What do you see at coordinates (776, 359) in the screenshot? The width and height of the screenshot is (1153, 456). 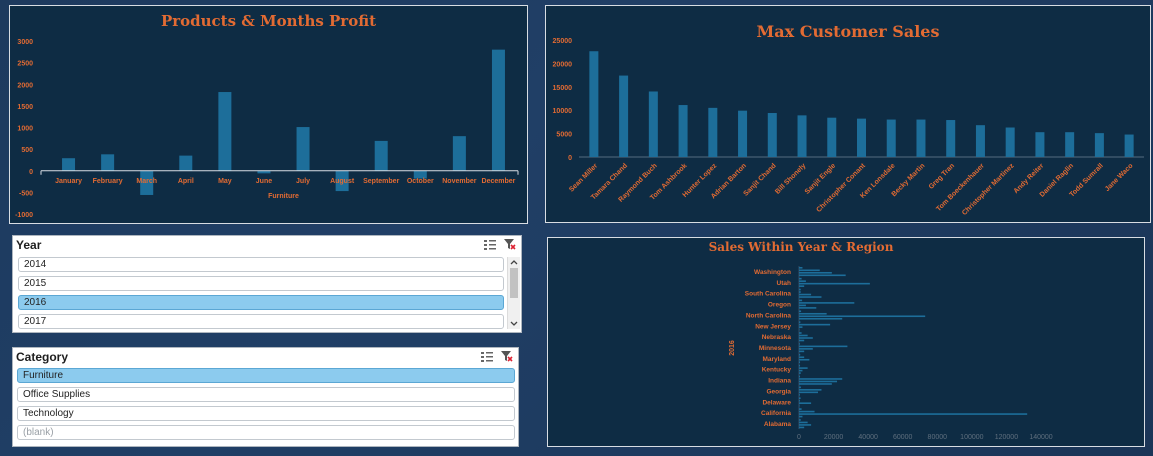 I see `region-y-tick: Maryland` at bounding box center [776, 359].